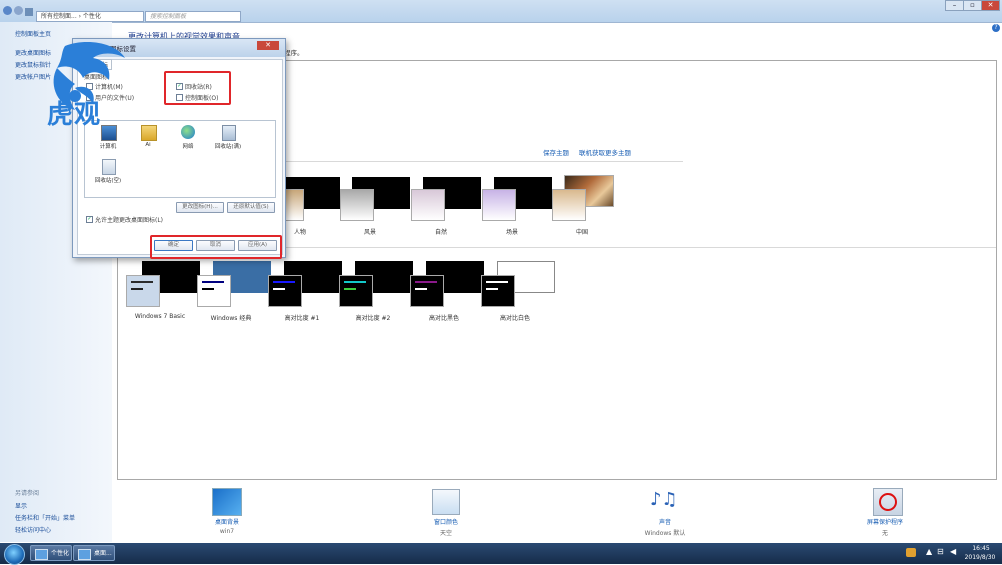  What do you see at coordinates (445, 522) in the screenshot?
I see `window-color-label: 窗口颜色` at bounding box center [445, 522].